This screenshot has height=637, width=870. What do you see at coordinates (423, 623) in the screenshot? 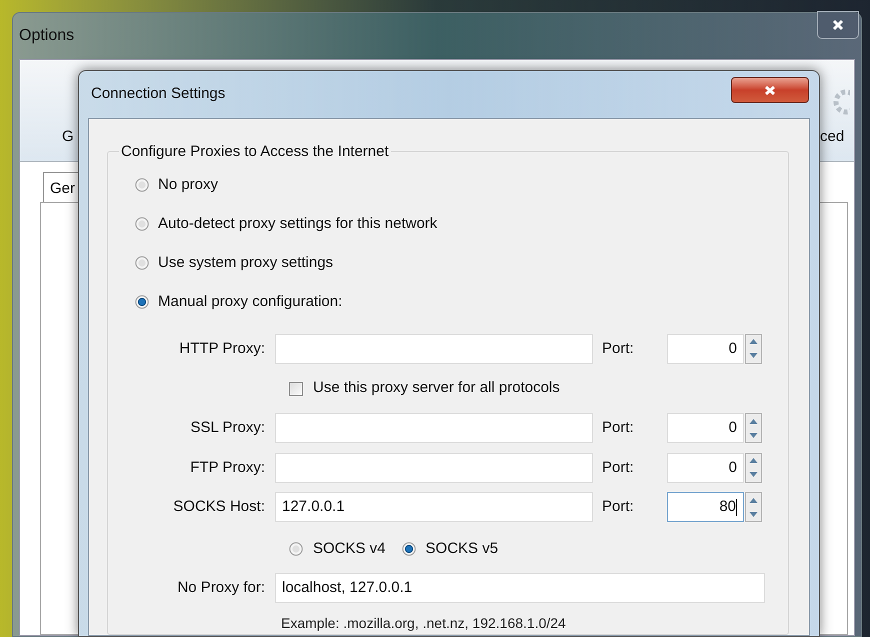
I see `example-text: Example: .mozilla.org, .net.nz, 192.168.1.0/24` at bounding box center [423, 623].